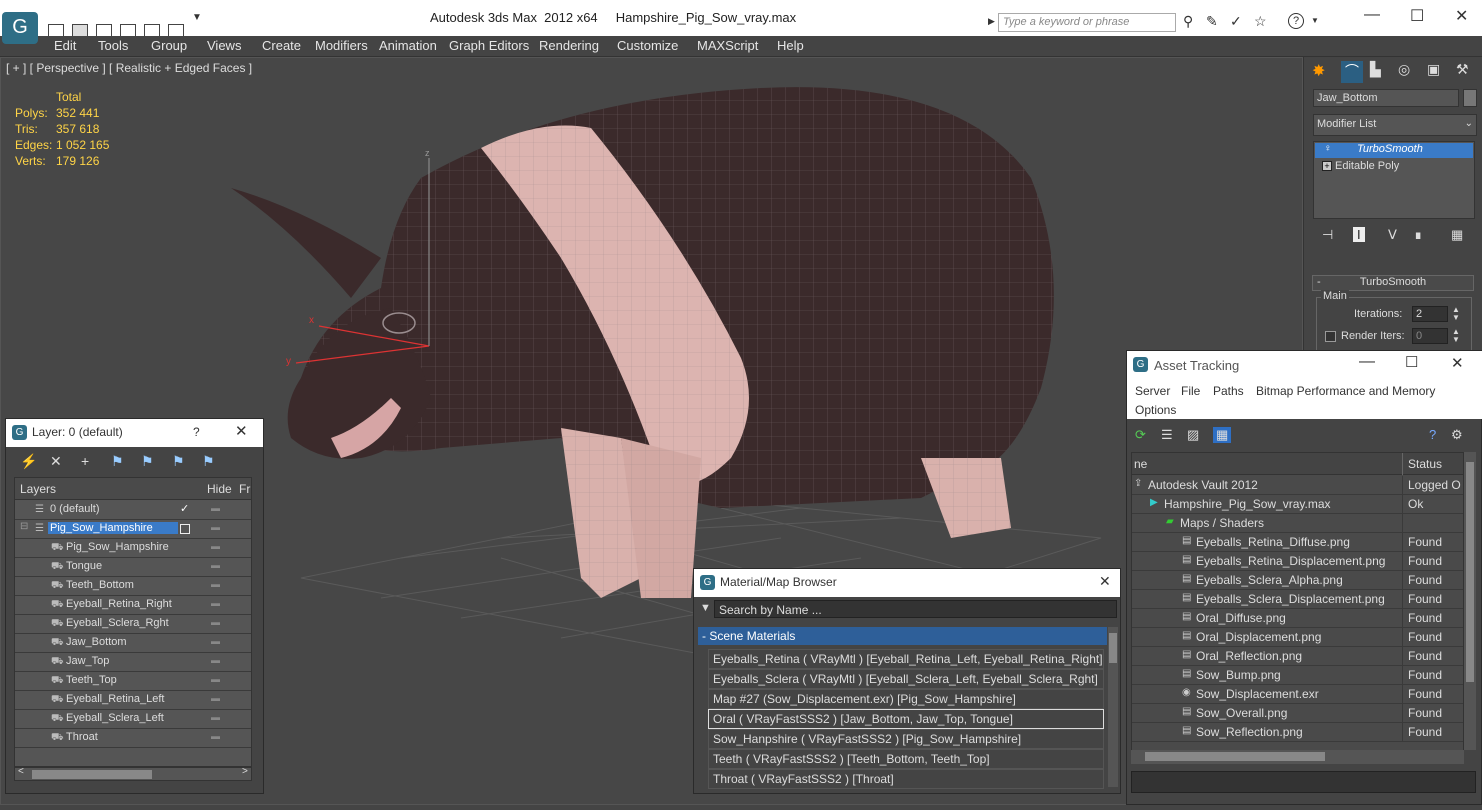  I want to click on layer-hscrollbar: < >, so click(133, 773).